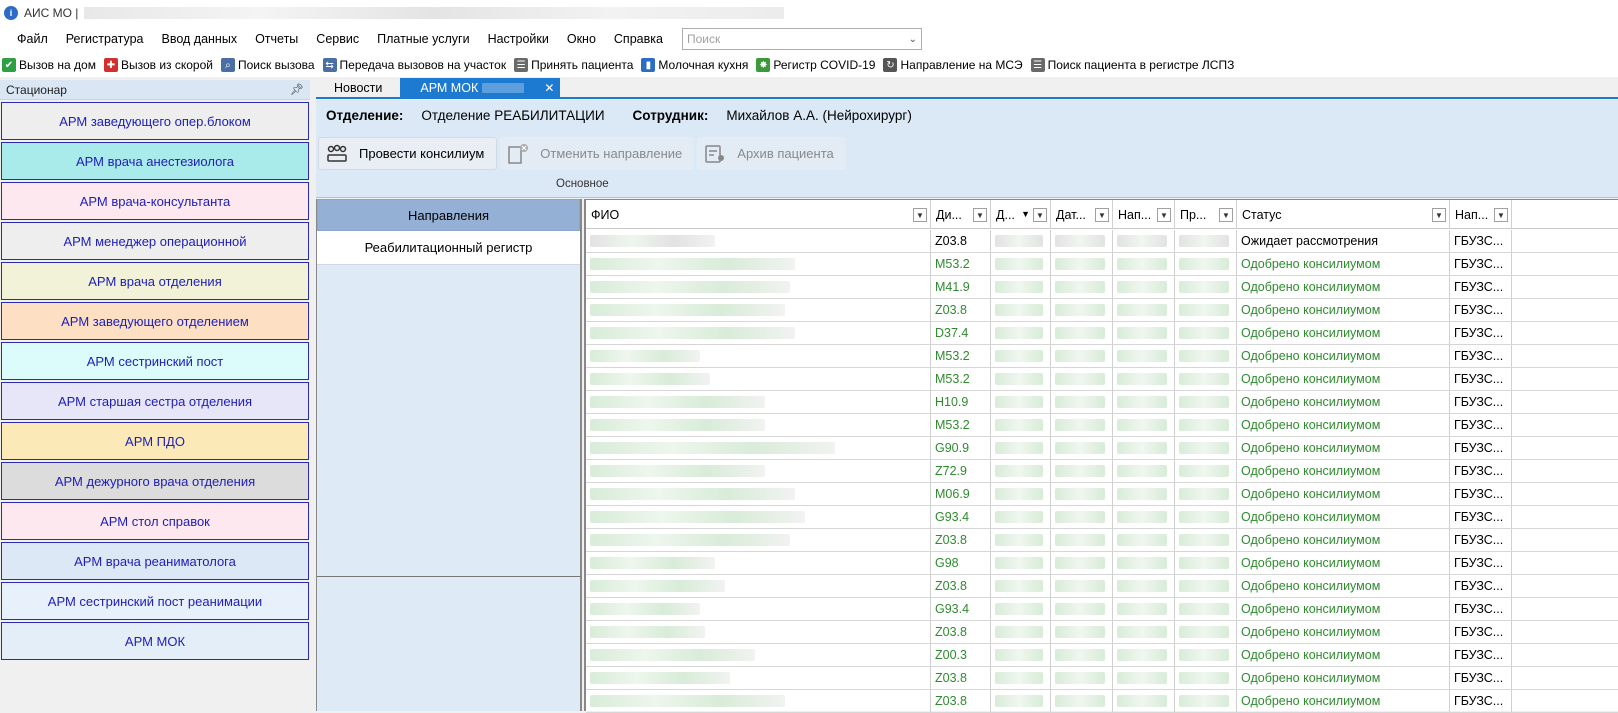  Describe the element at coordinates (953, 65) in the screenshot. I see `toolbar-button-7: ↻ Направление на МСЭ` at that location.